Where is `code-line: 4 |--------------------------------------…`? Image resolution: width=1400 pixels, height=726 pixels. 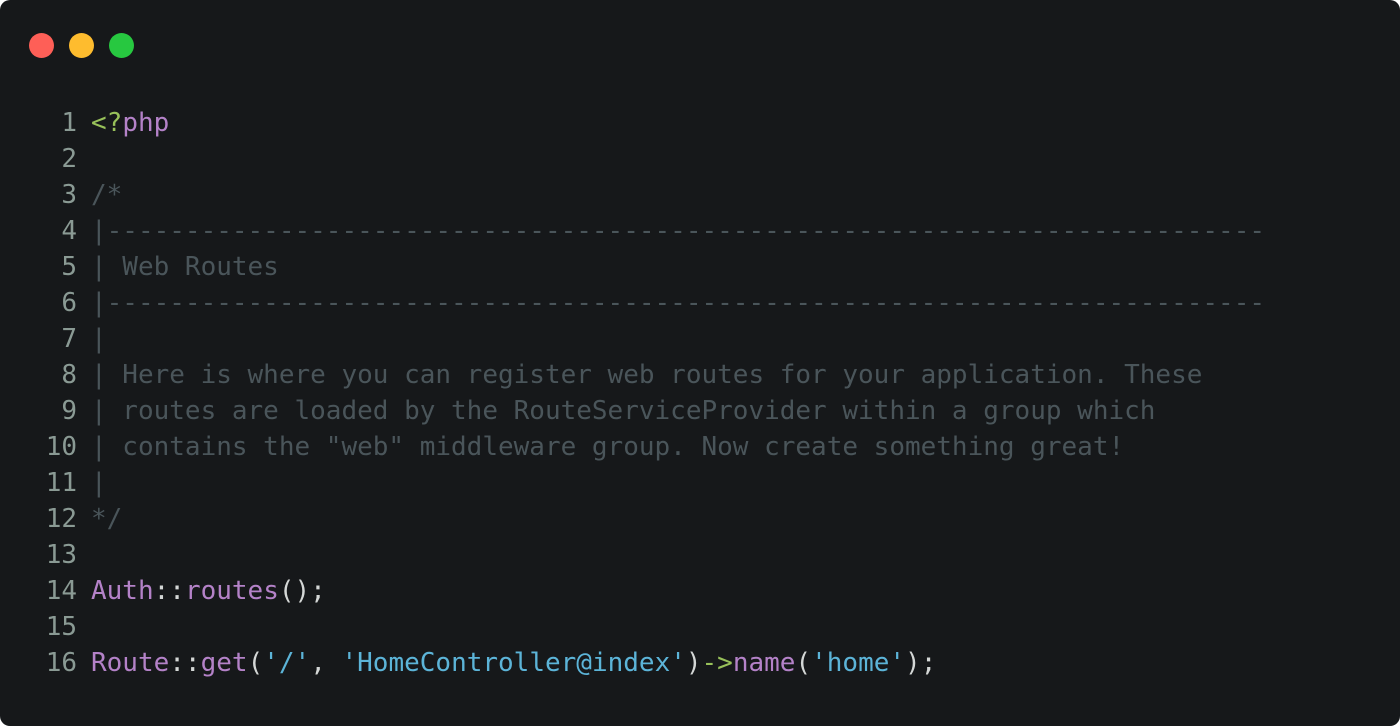
code-line: 4 |--------------------------------------… is located at coordinates (700, 231).